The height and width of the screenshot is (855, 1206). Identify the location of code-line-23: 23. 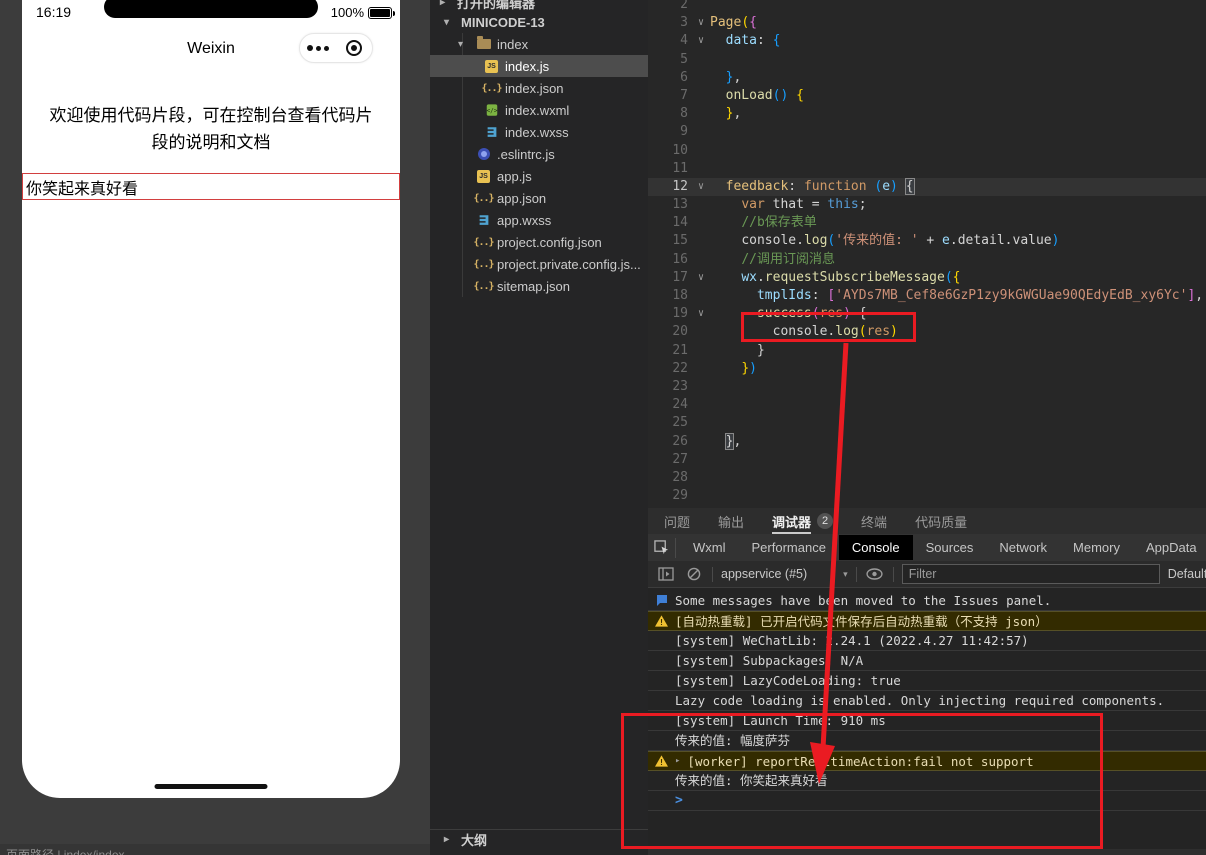
(927, 387).